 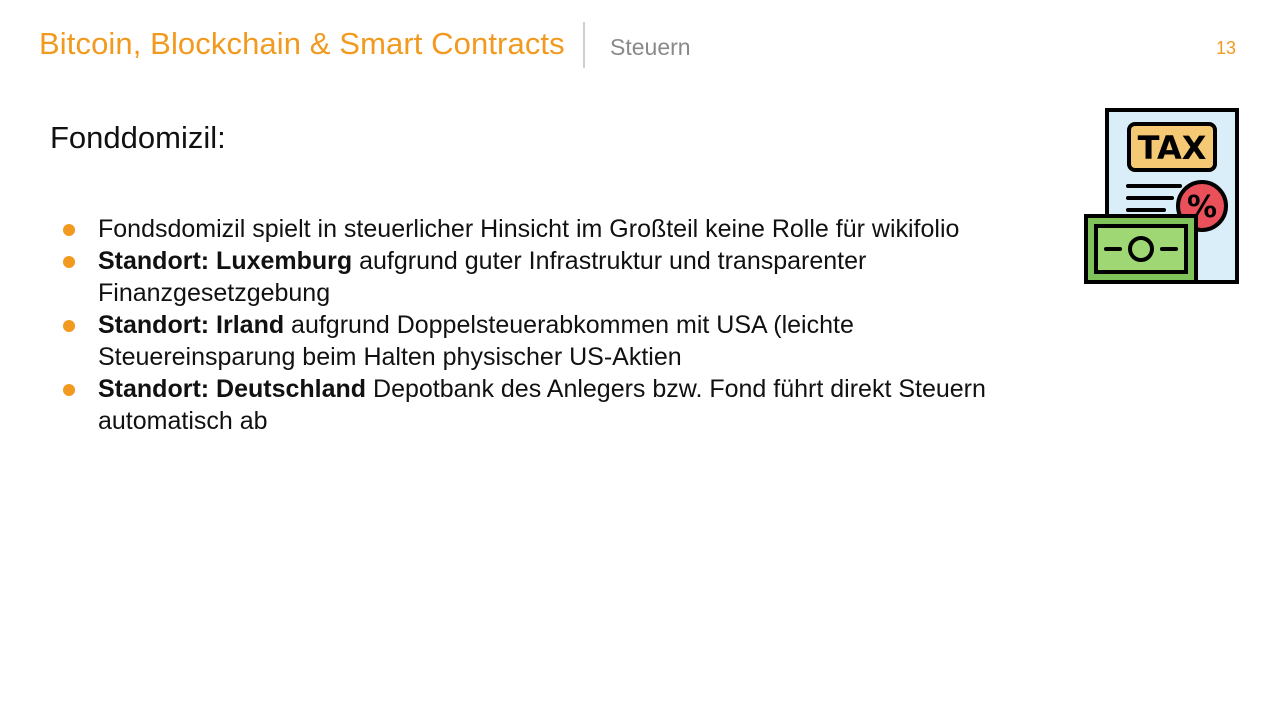 I want to click on page-number: 13, so click(x=1225, y=48).